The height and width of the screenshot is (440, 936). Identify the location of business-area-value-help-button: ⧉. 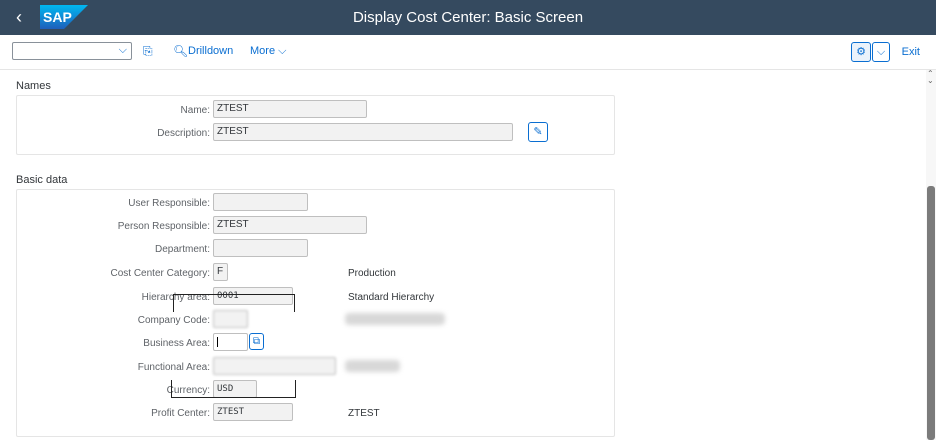
(256, 341).